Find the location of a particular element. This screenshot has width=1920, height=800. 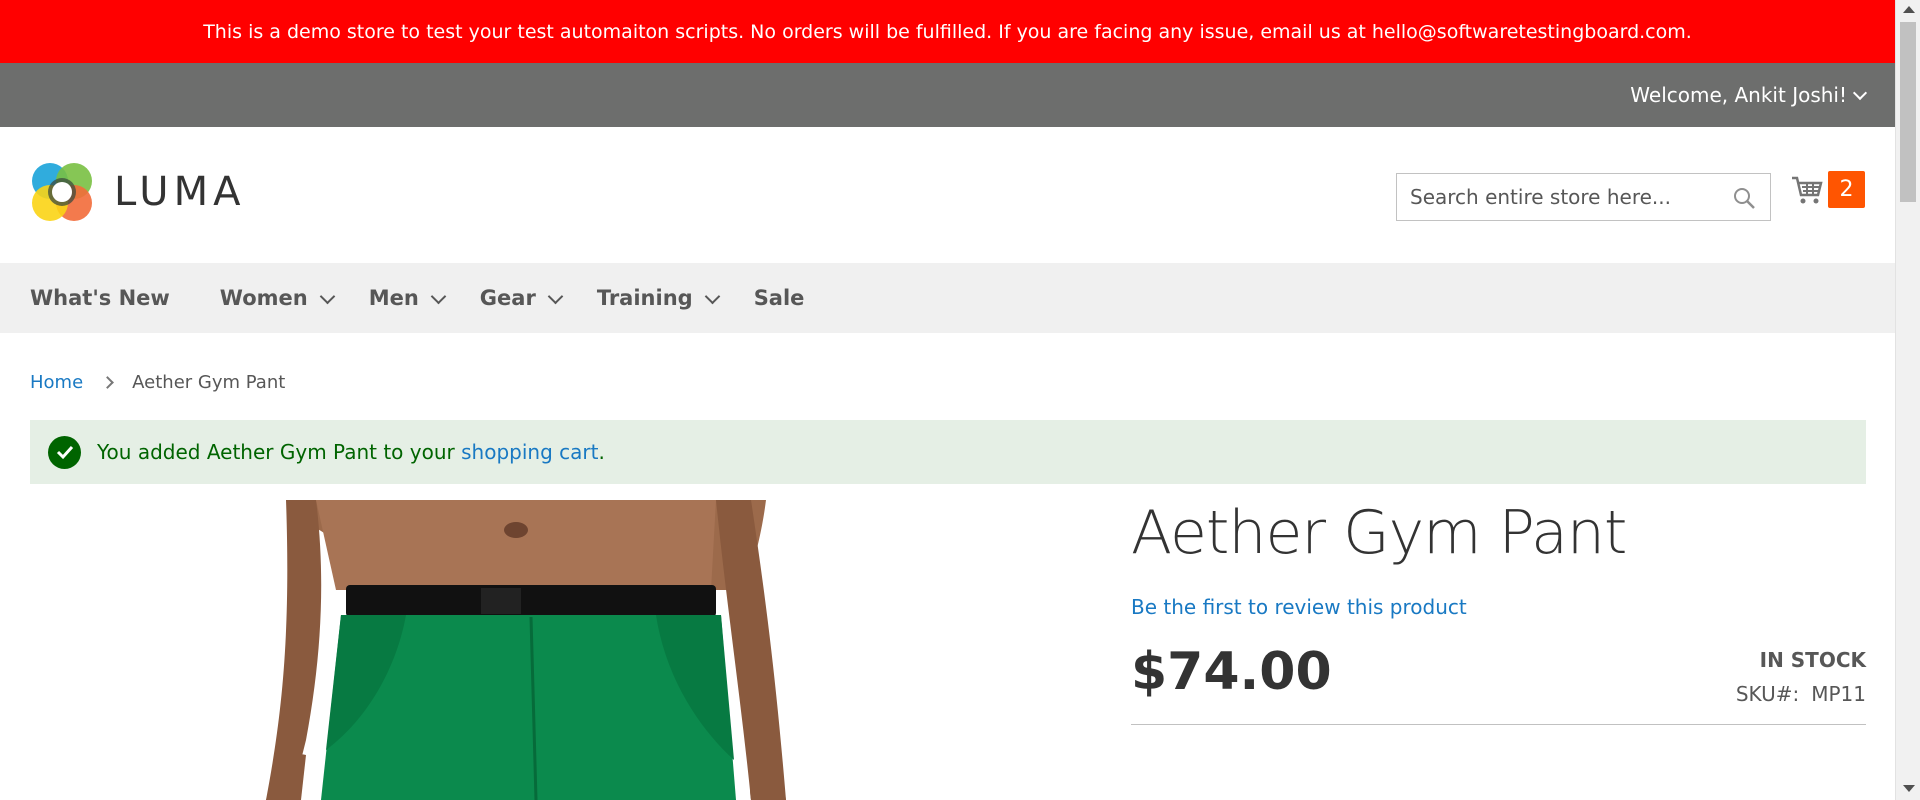

nav-item-label: Training is located at coordinates (644, 298).